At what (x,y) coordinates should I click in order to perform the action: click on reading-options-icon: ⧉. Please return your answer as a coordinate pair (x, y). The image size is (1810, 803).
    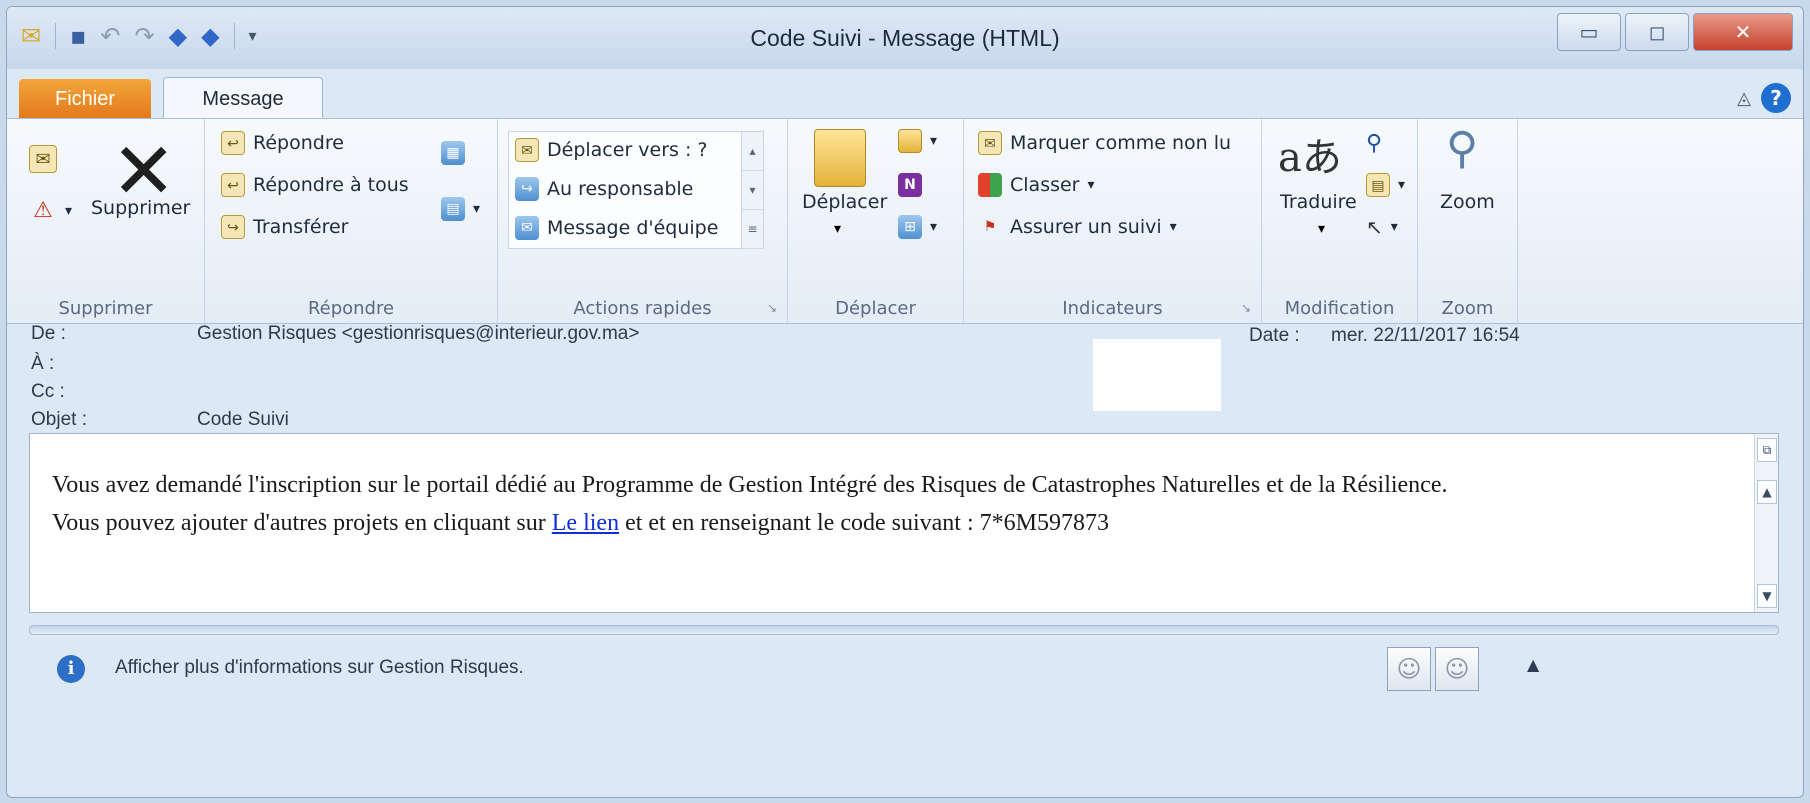
    Looking at the image, I should click on (1767, 450).